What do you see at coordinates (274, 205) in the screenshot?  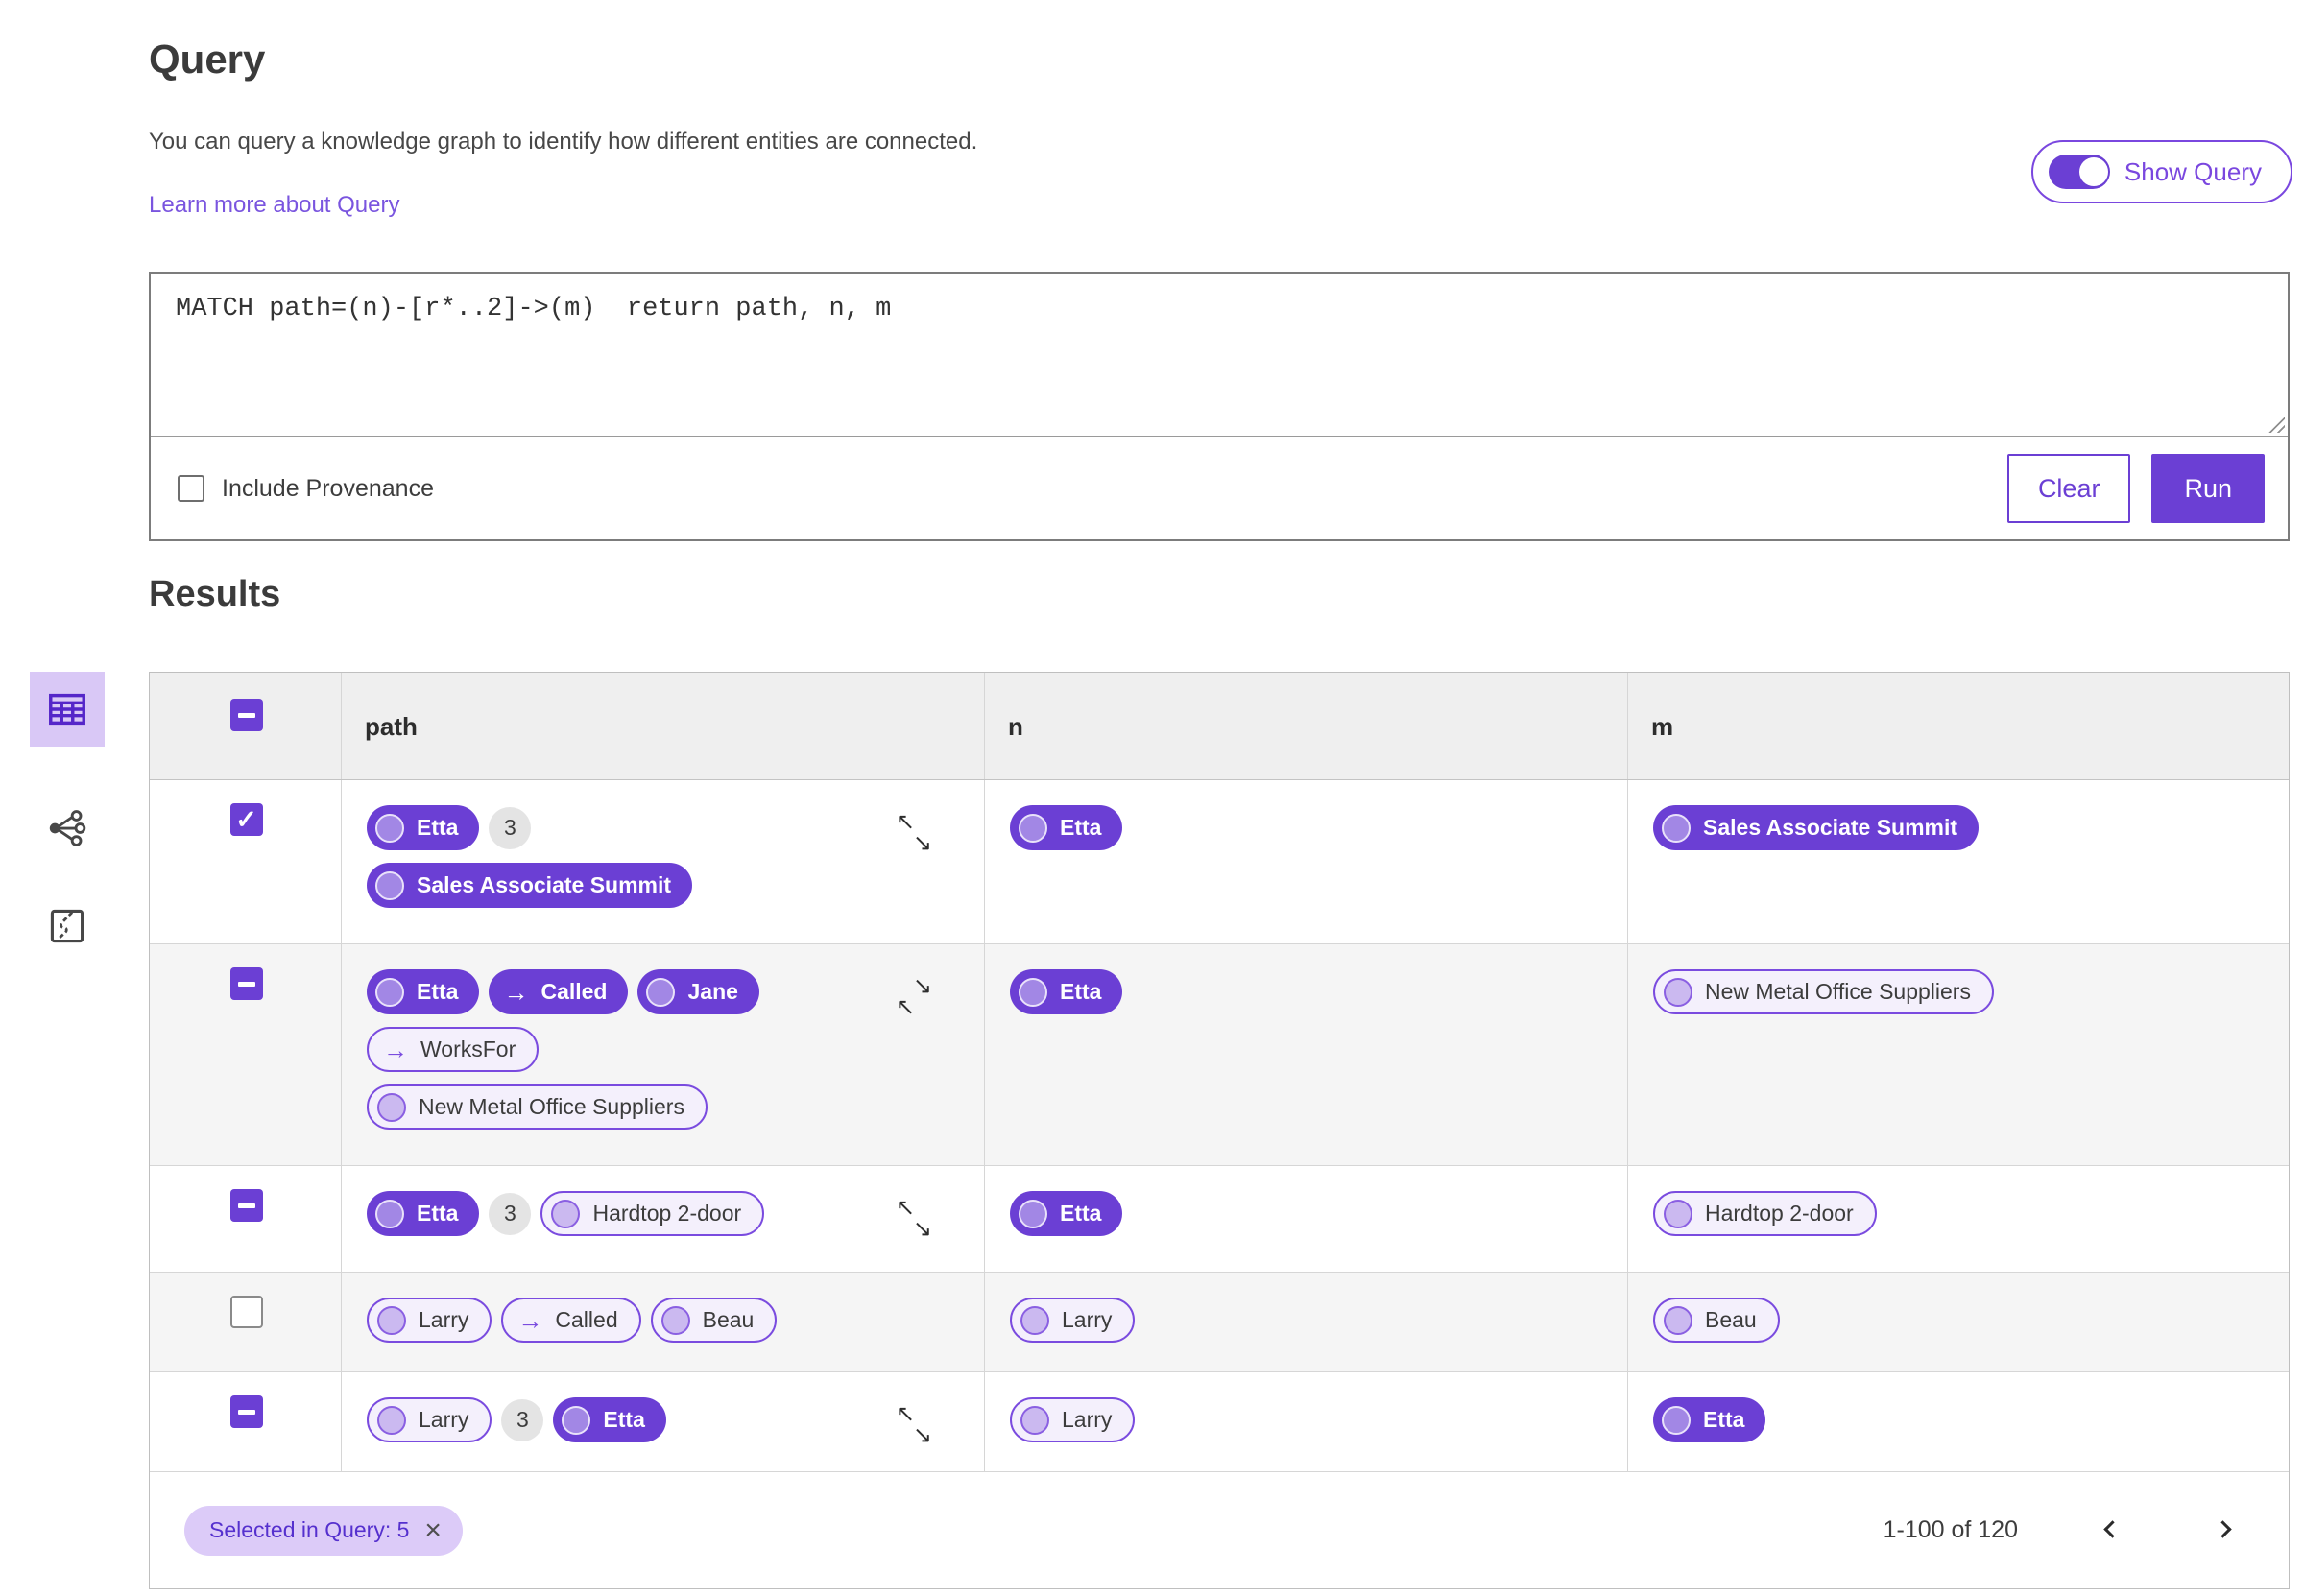 I see `learn-more-link: Learn more about Query` at bounding box center [274, 205].